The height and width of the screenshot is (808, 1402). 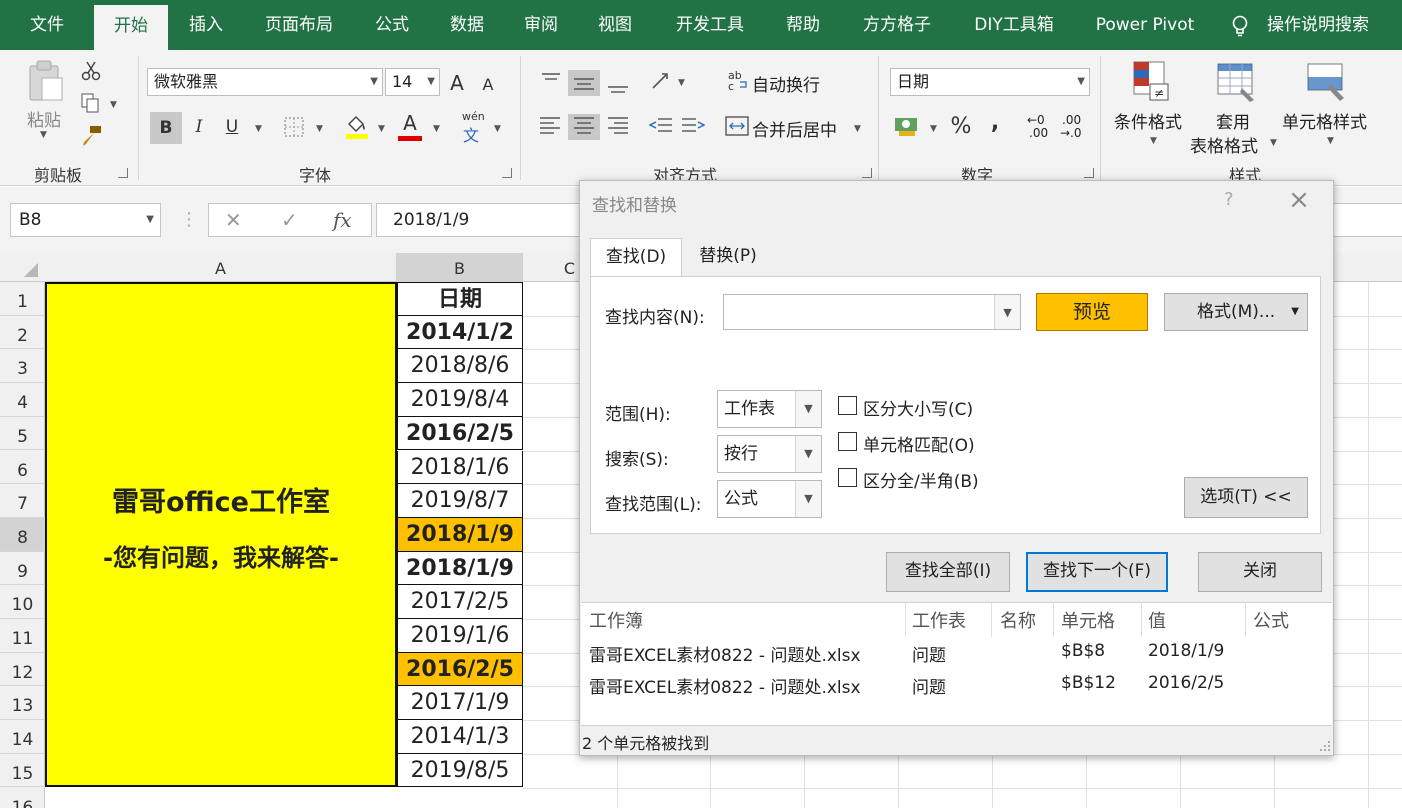 I want to click on row-header-1: 1, so click(x=22, y=299).